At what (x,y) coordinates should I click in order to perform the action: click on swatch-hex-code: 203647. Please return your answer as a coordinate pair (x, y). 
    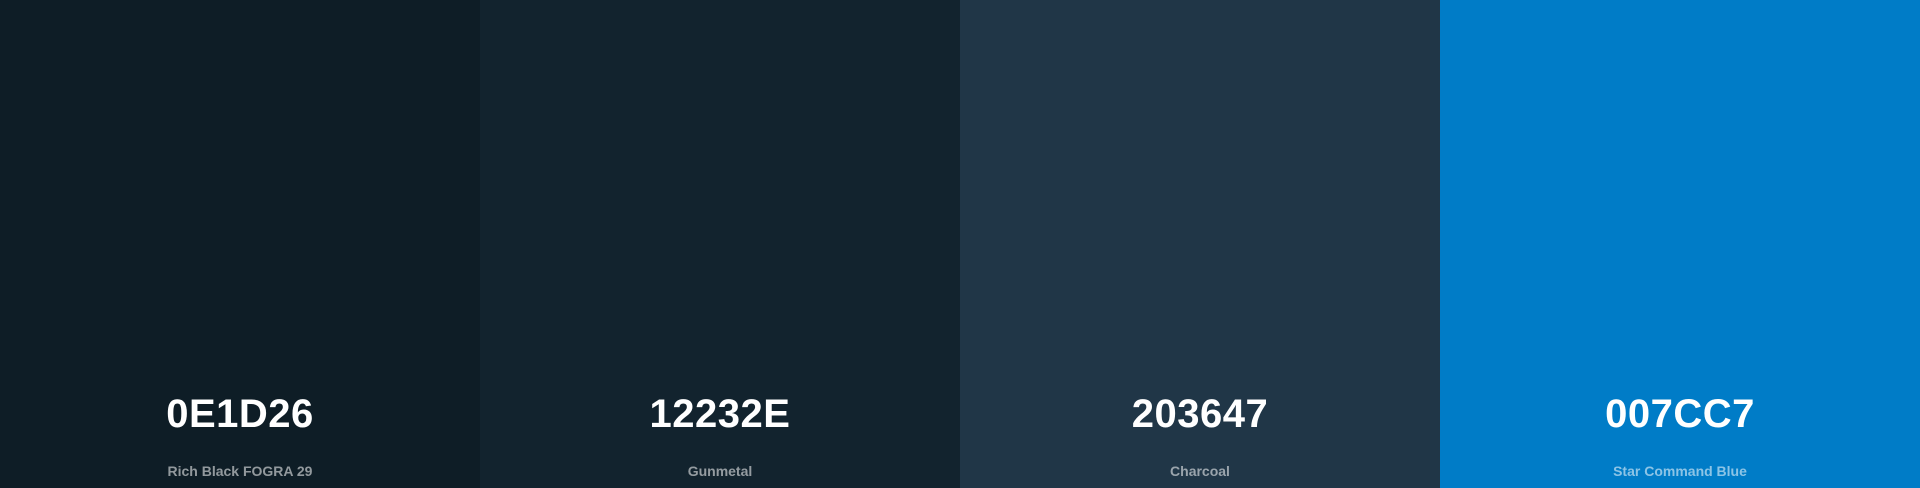
    Looking at the image, I should click on (1200, 414).